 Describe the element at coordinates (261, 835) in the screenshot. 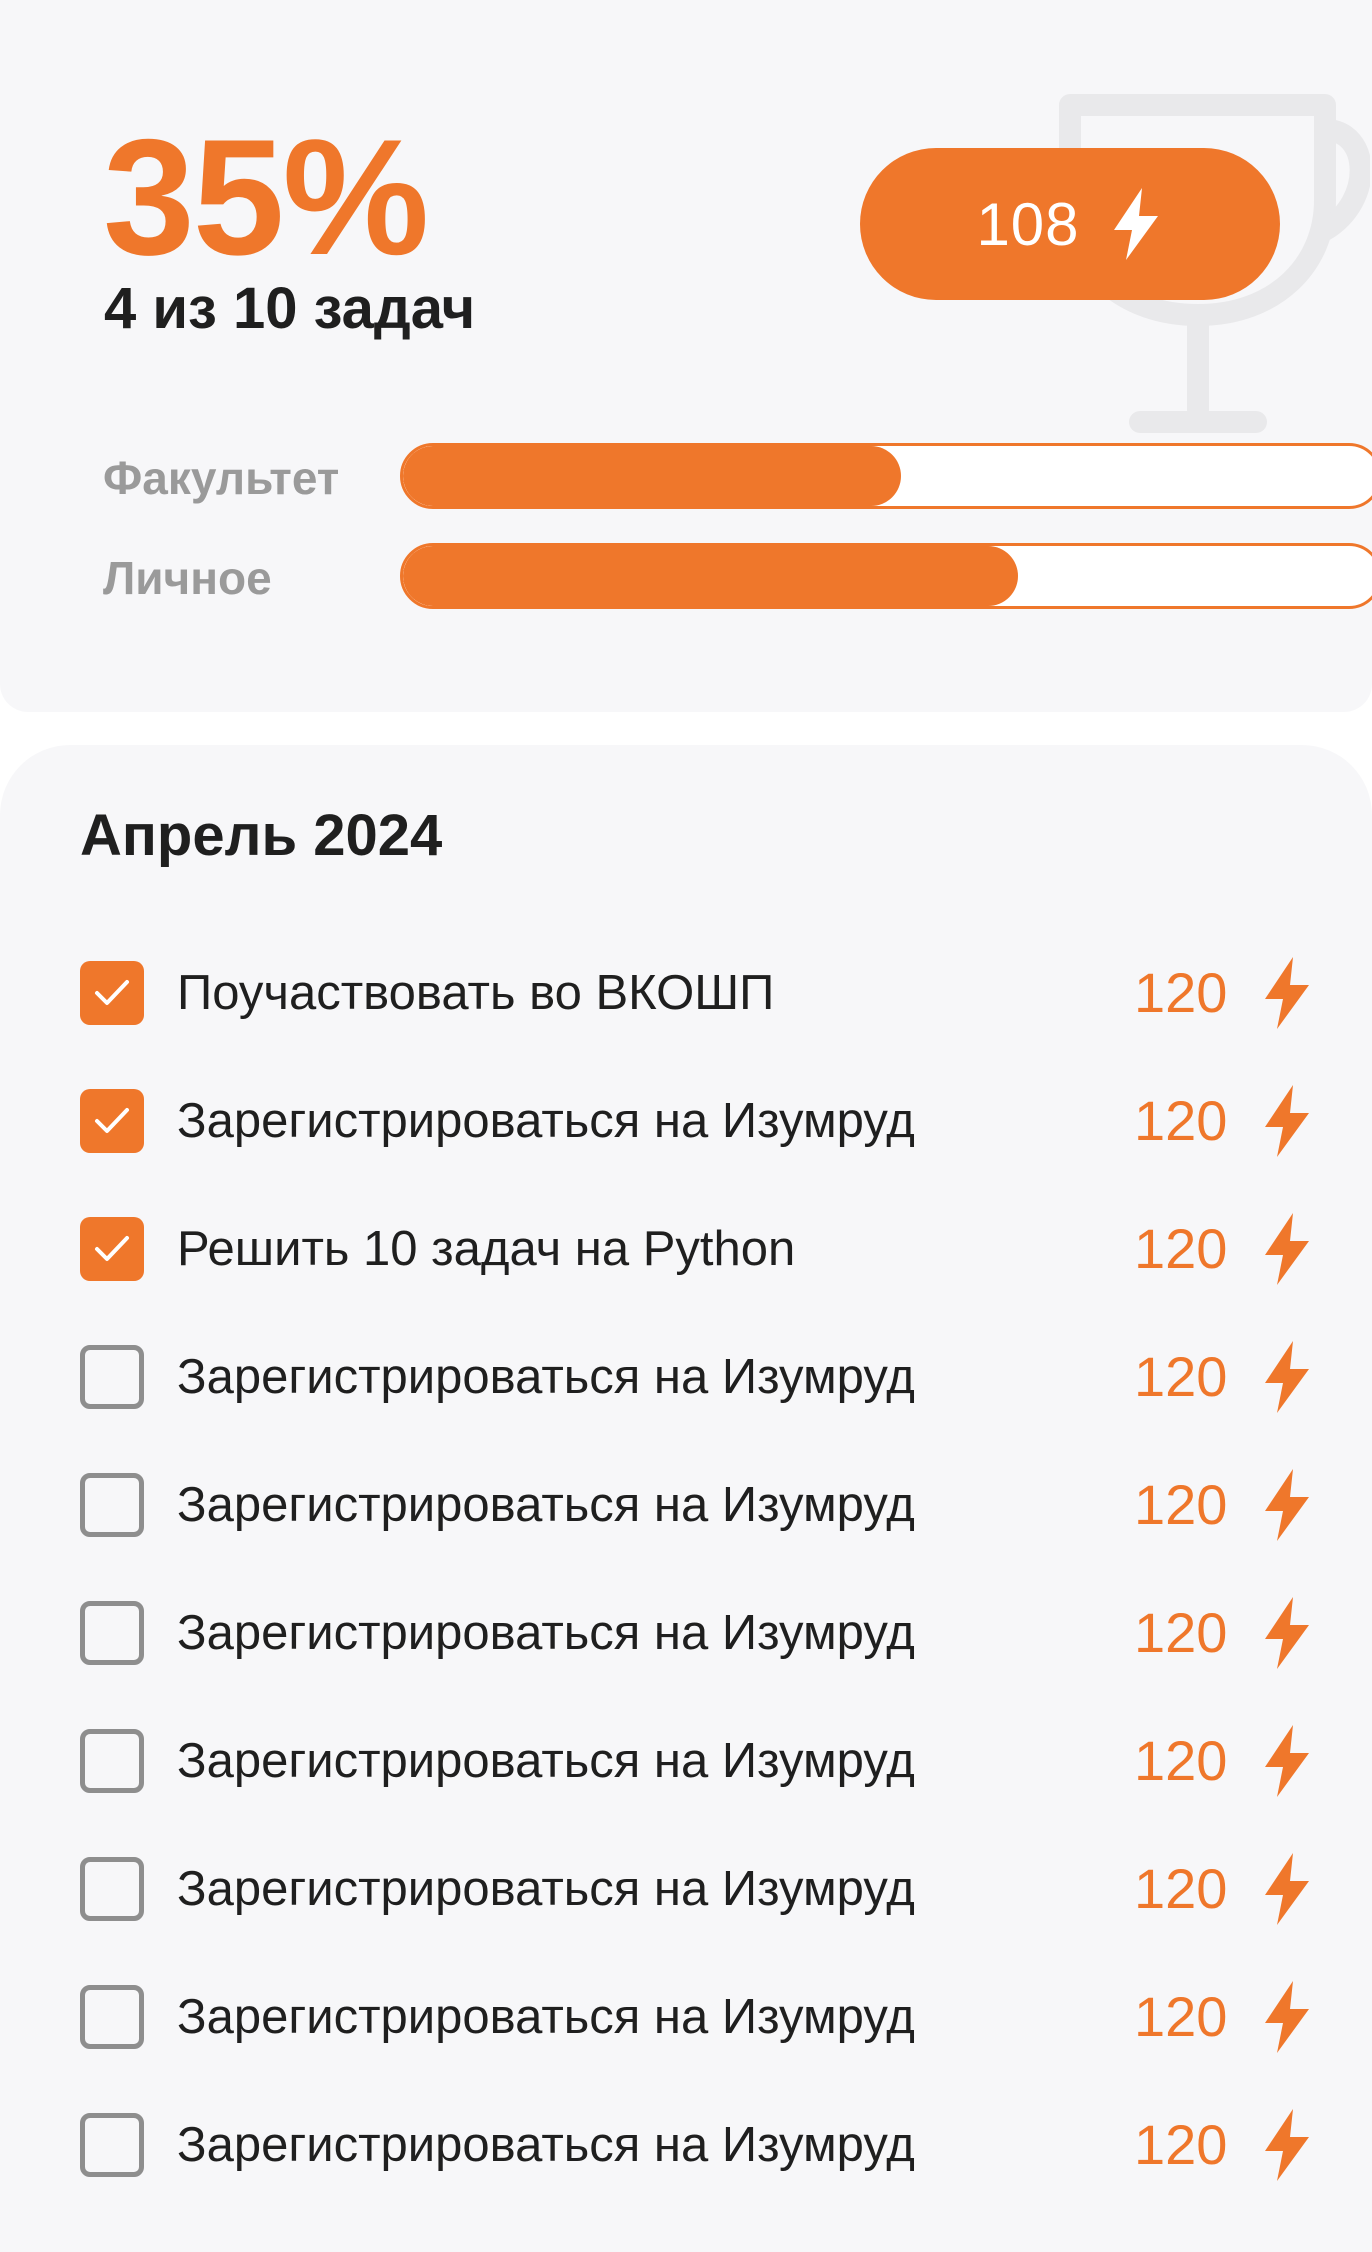

I see `month-title: Апрель 2024` at that location.